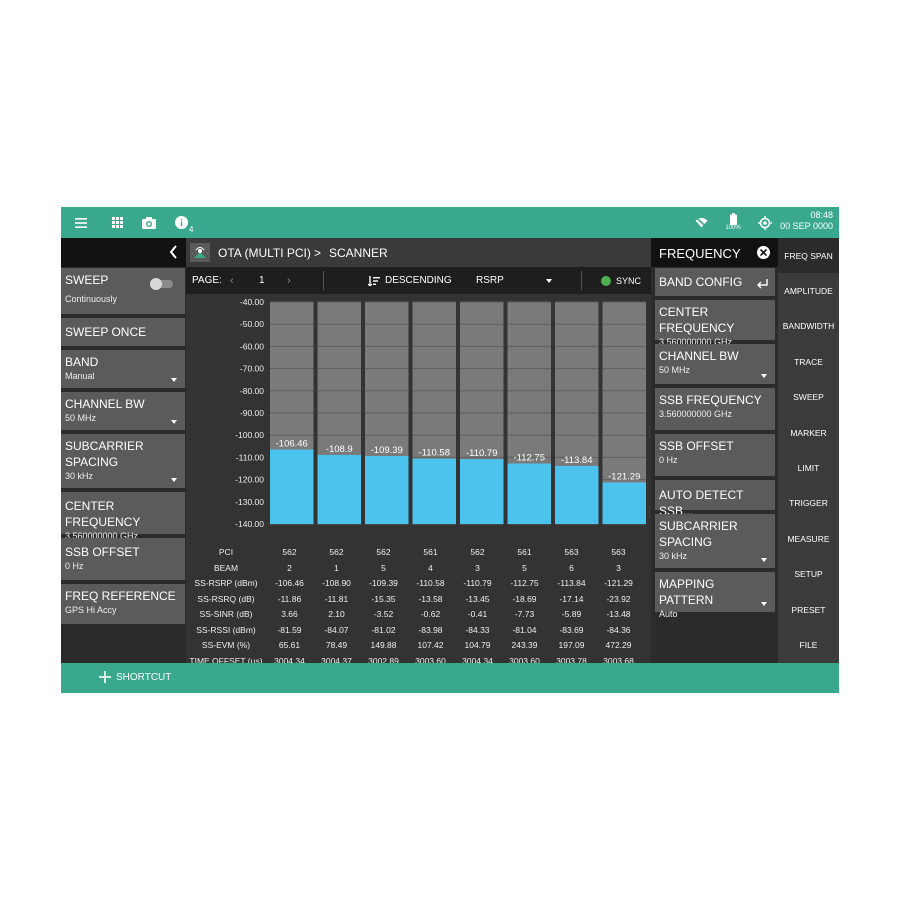 This screenshot has width=900, height=900. I want to click on ssb-frequency-field: SSB FREQUENCY 3.560000000 GHz, so click(715, 409).